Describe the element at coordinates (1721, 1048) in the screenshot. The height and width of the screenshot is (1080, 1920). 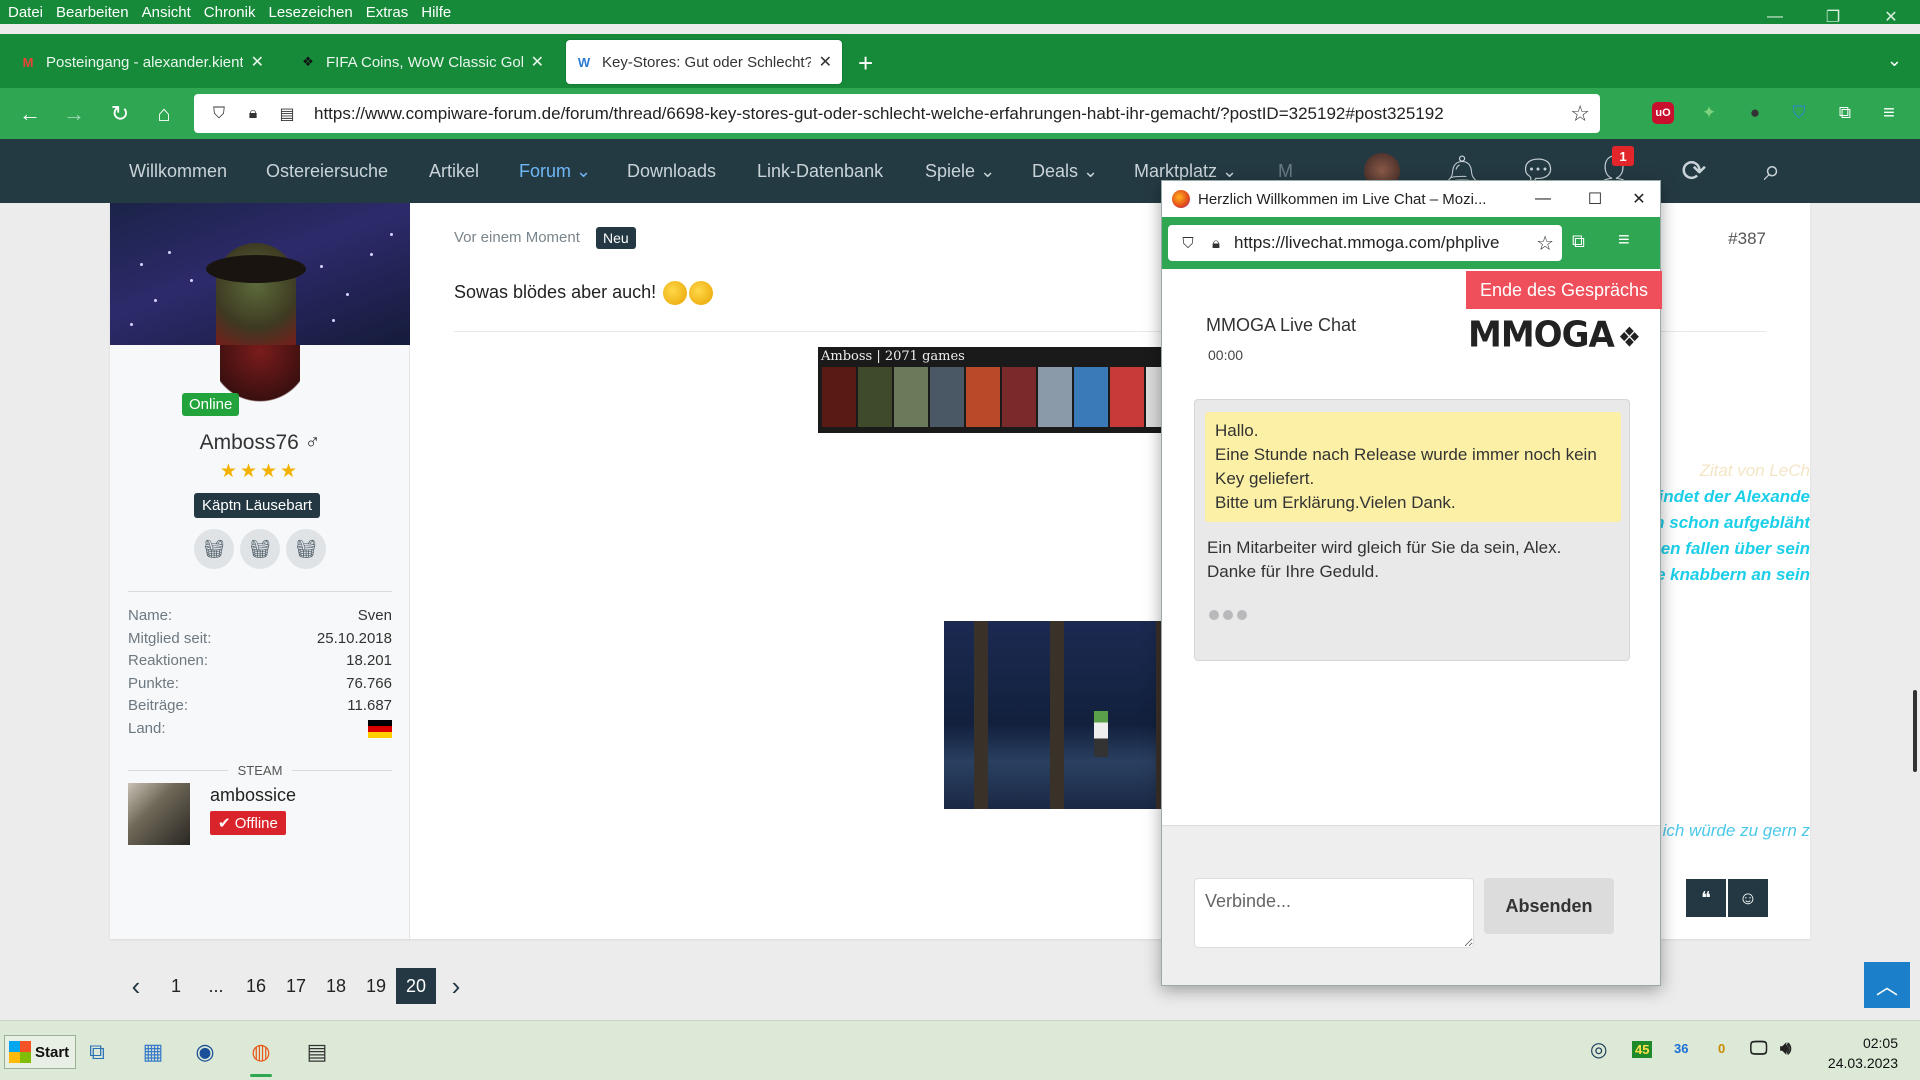
I see `tray-counter-b: 0` at that location.